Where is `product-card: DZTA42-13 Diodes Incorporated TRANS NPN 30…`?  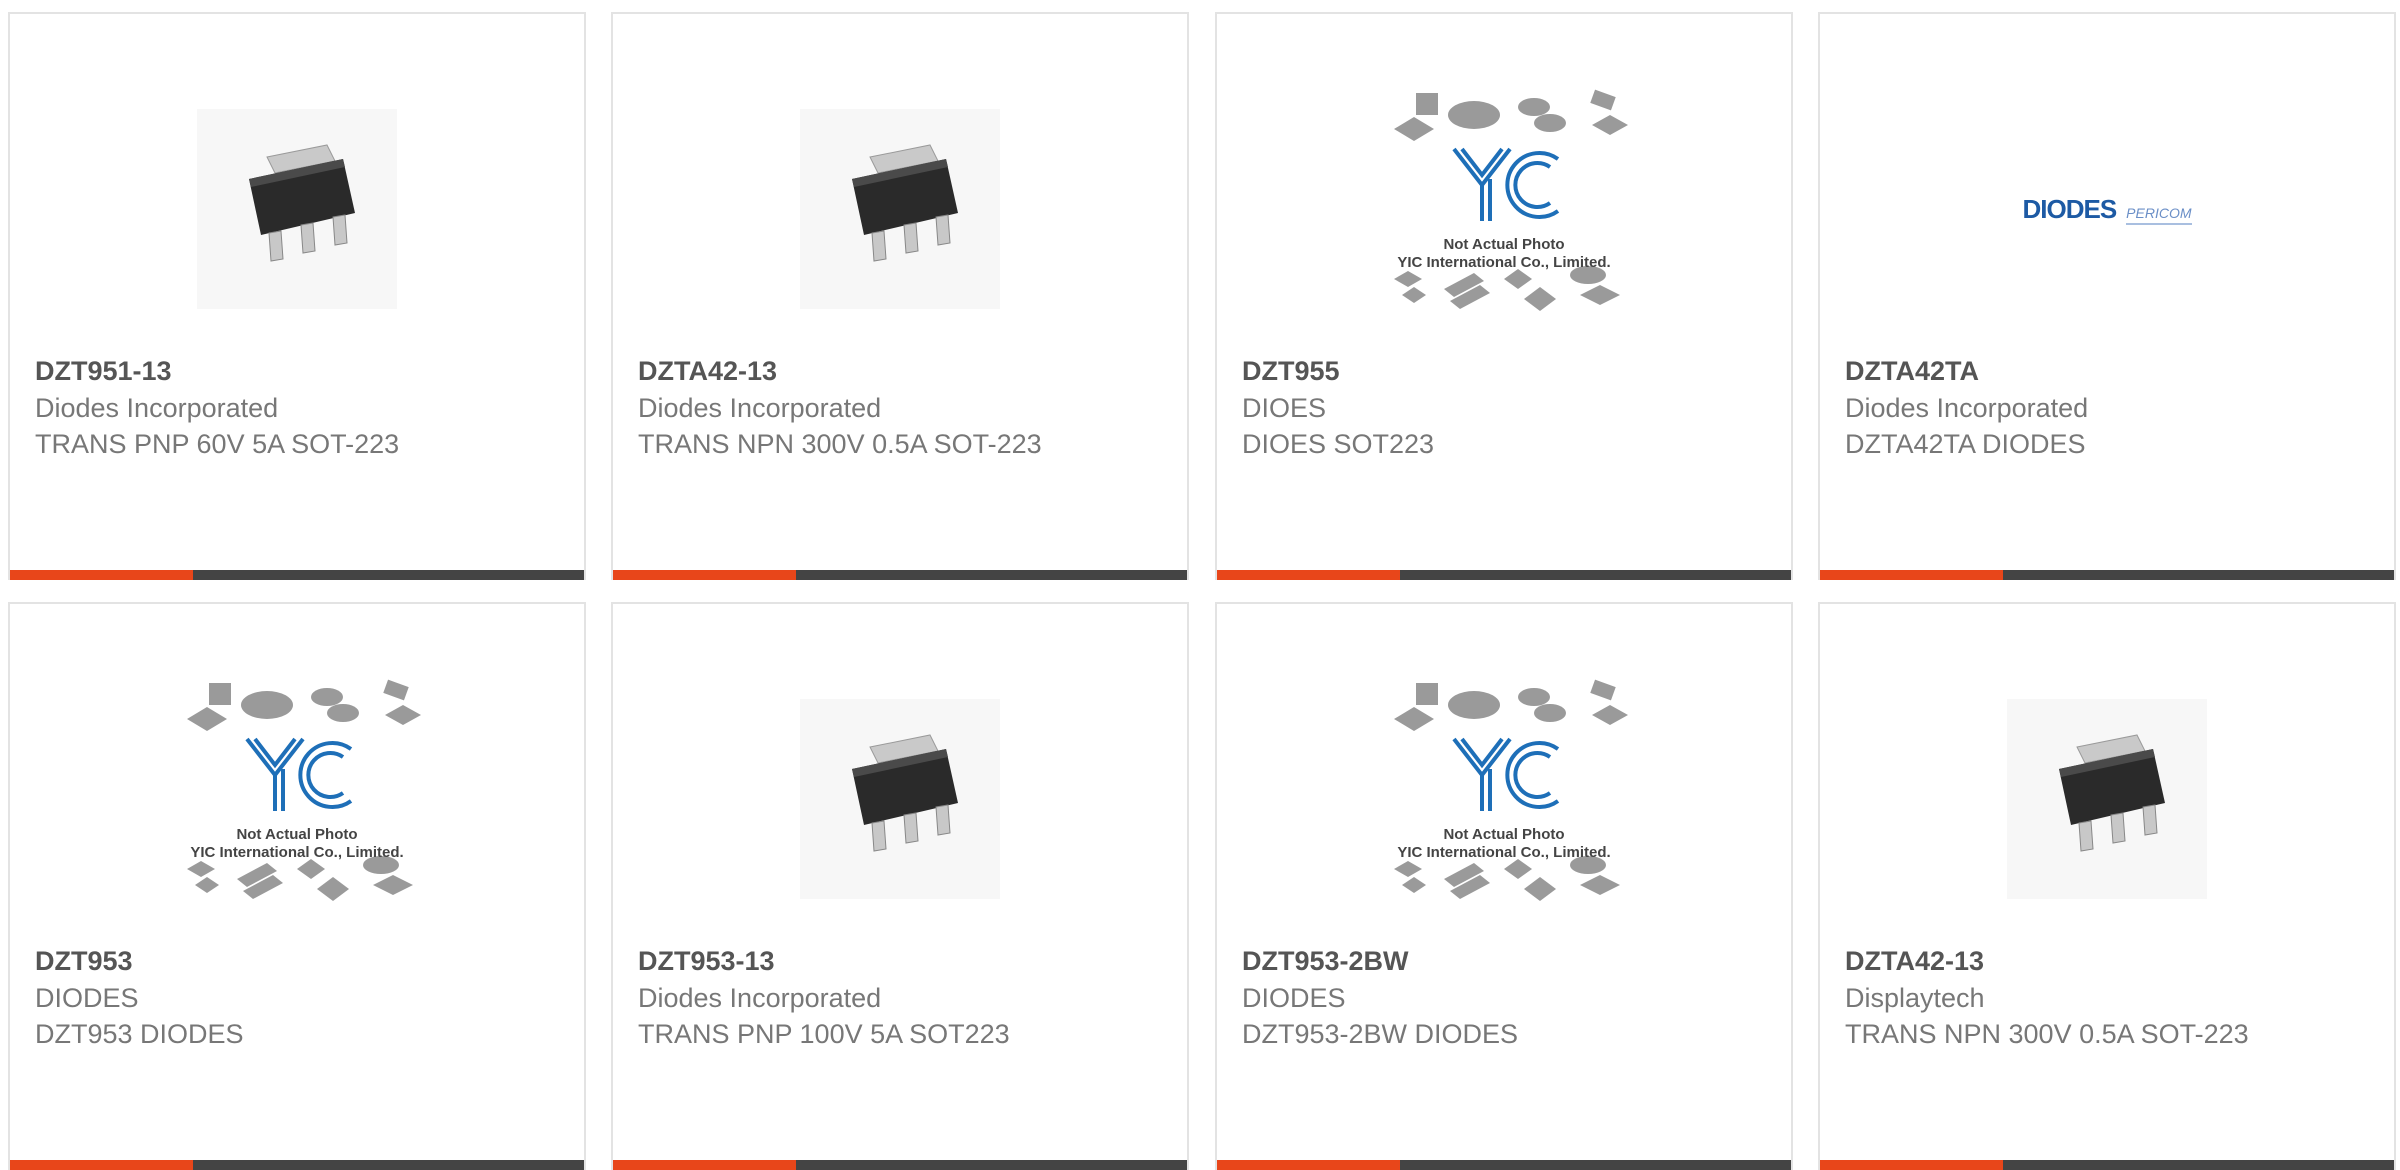
product-card: DZTA42-13 Diodes Incorporated TRANS NPN 30… is located at coordinates (900, 296).